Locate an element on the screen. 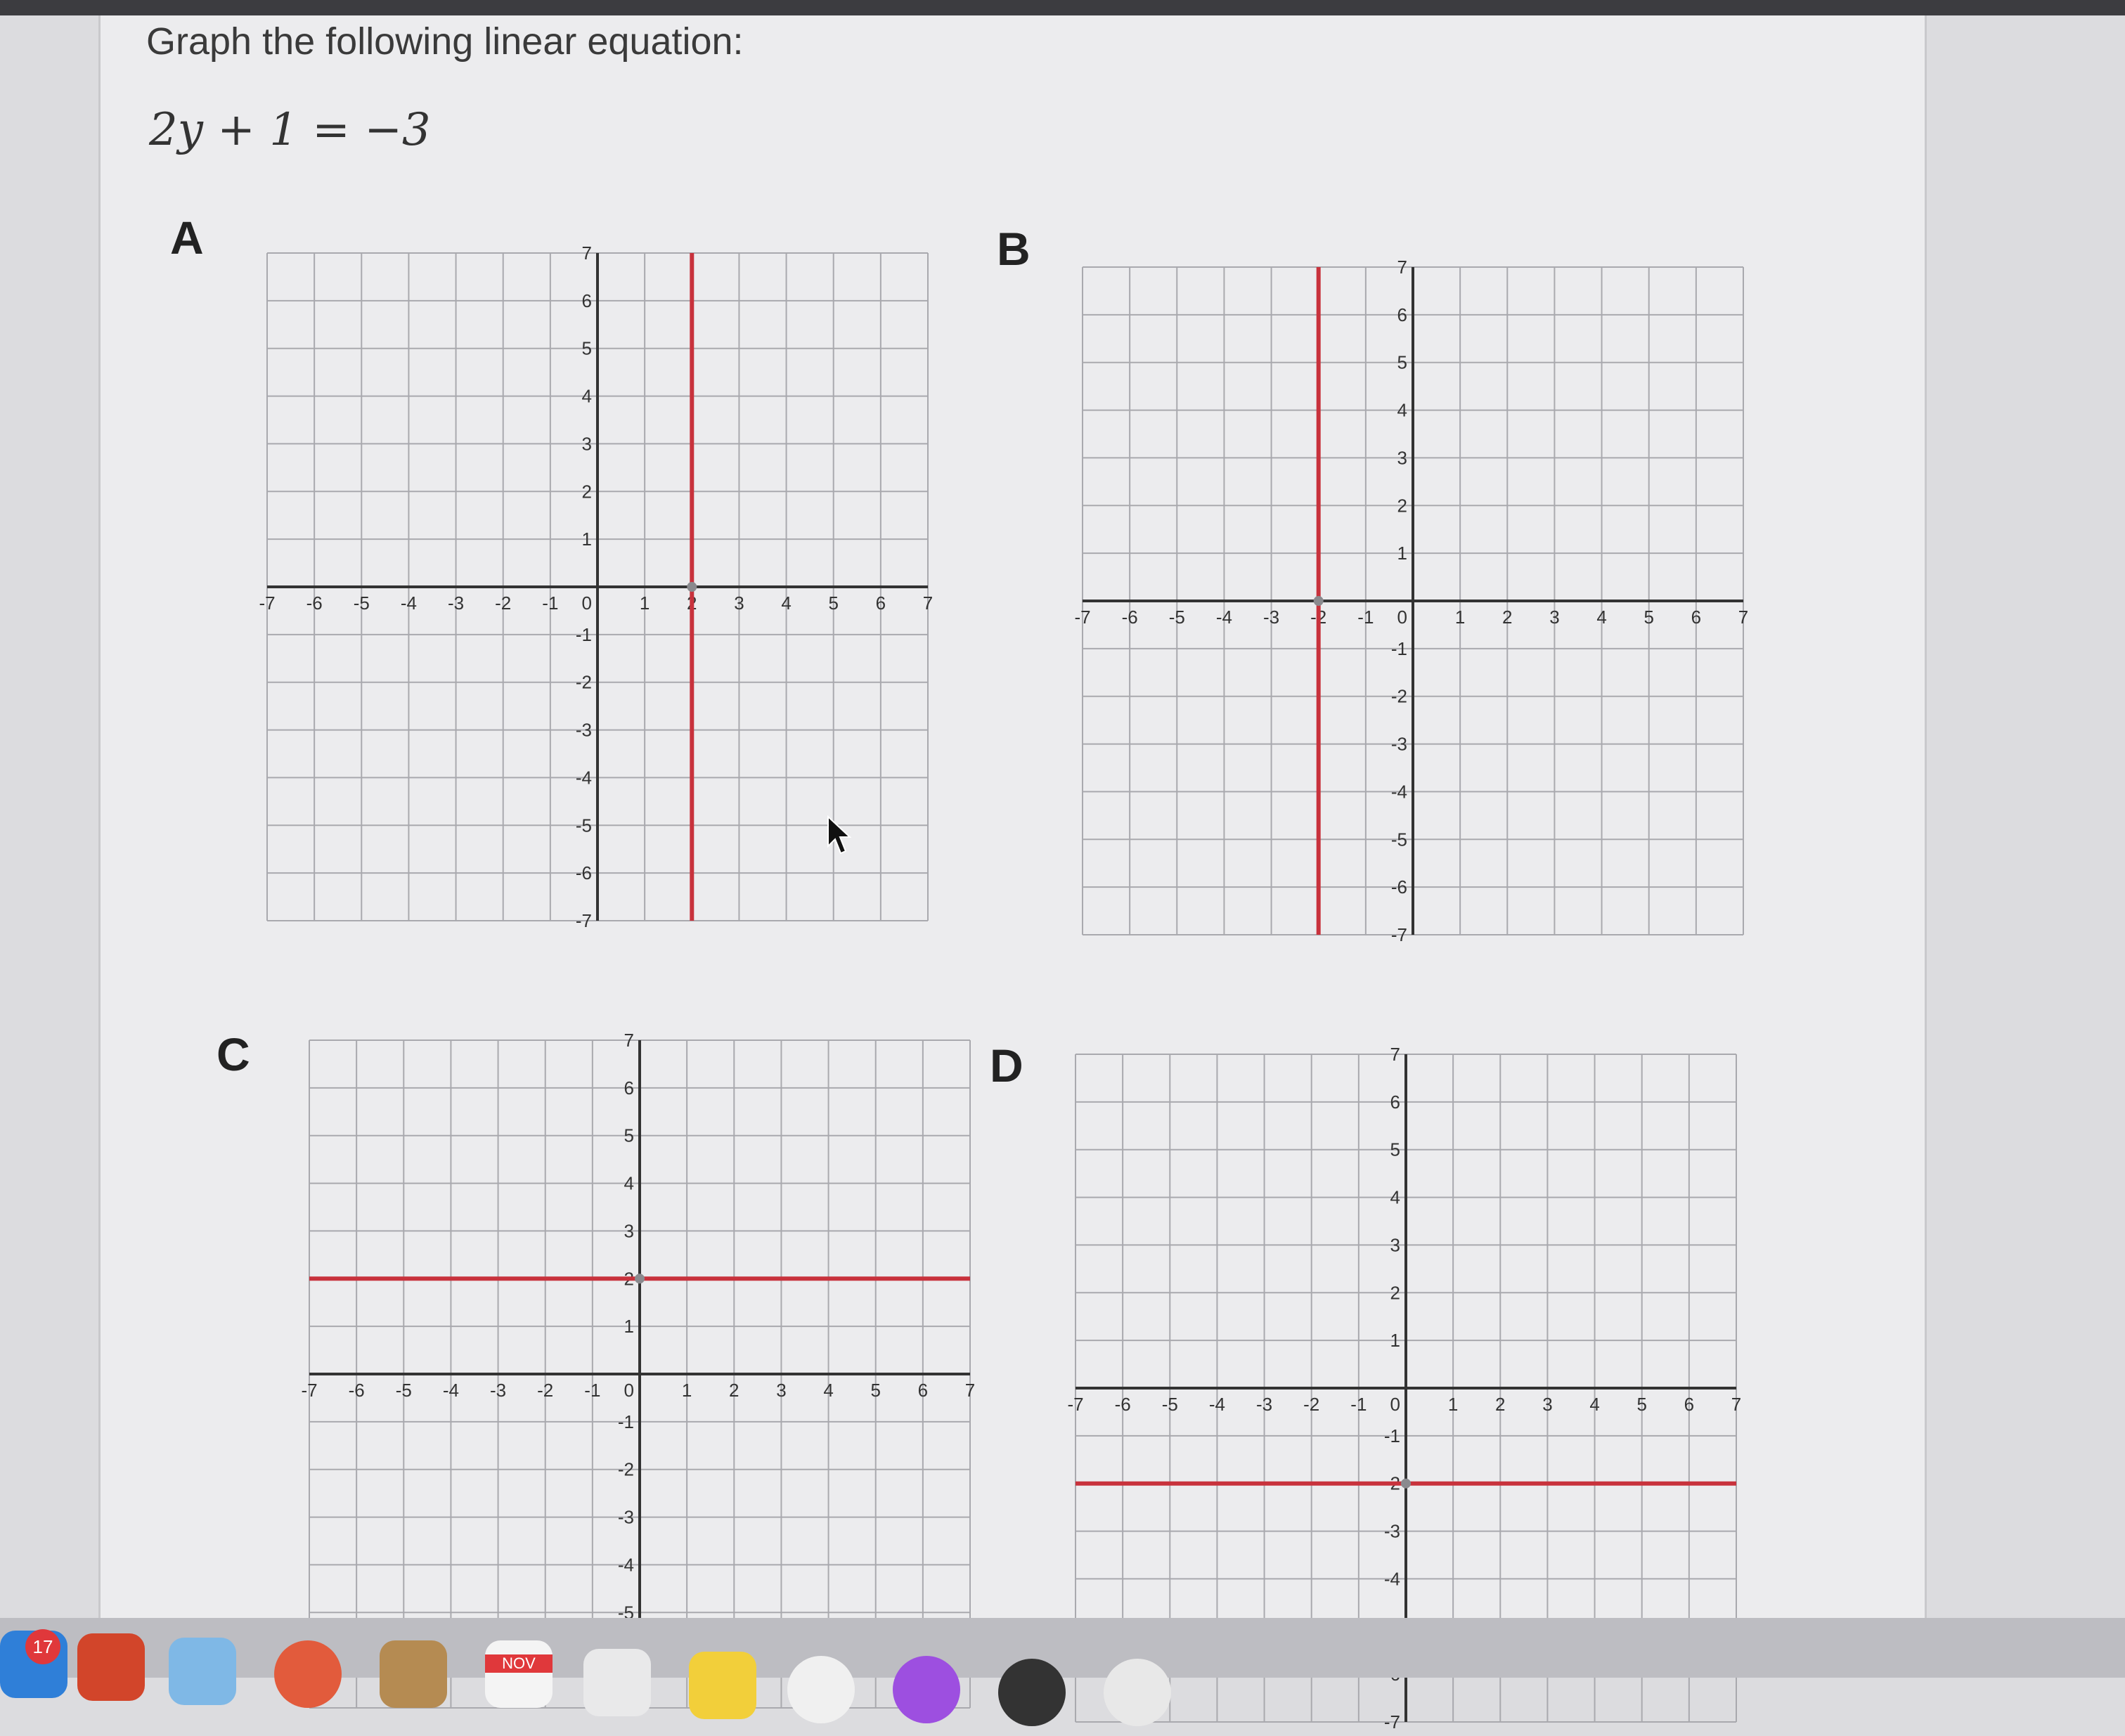  equation: 2y + 1 = −3 is located at coordinates (290, 130).